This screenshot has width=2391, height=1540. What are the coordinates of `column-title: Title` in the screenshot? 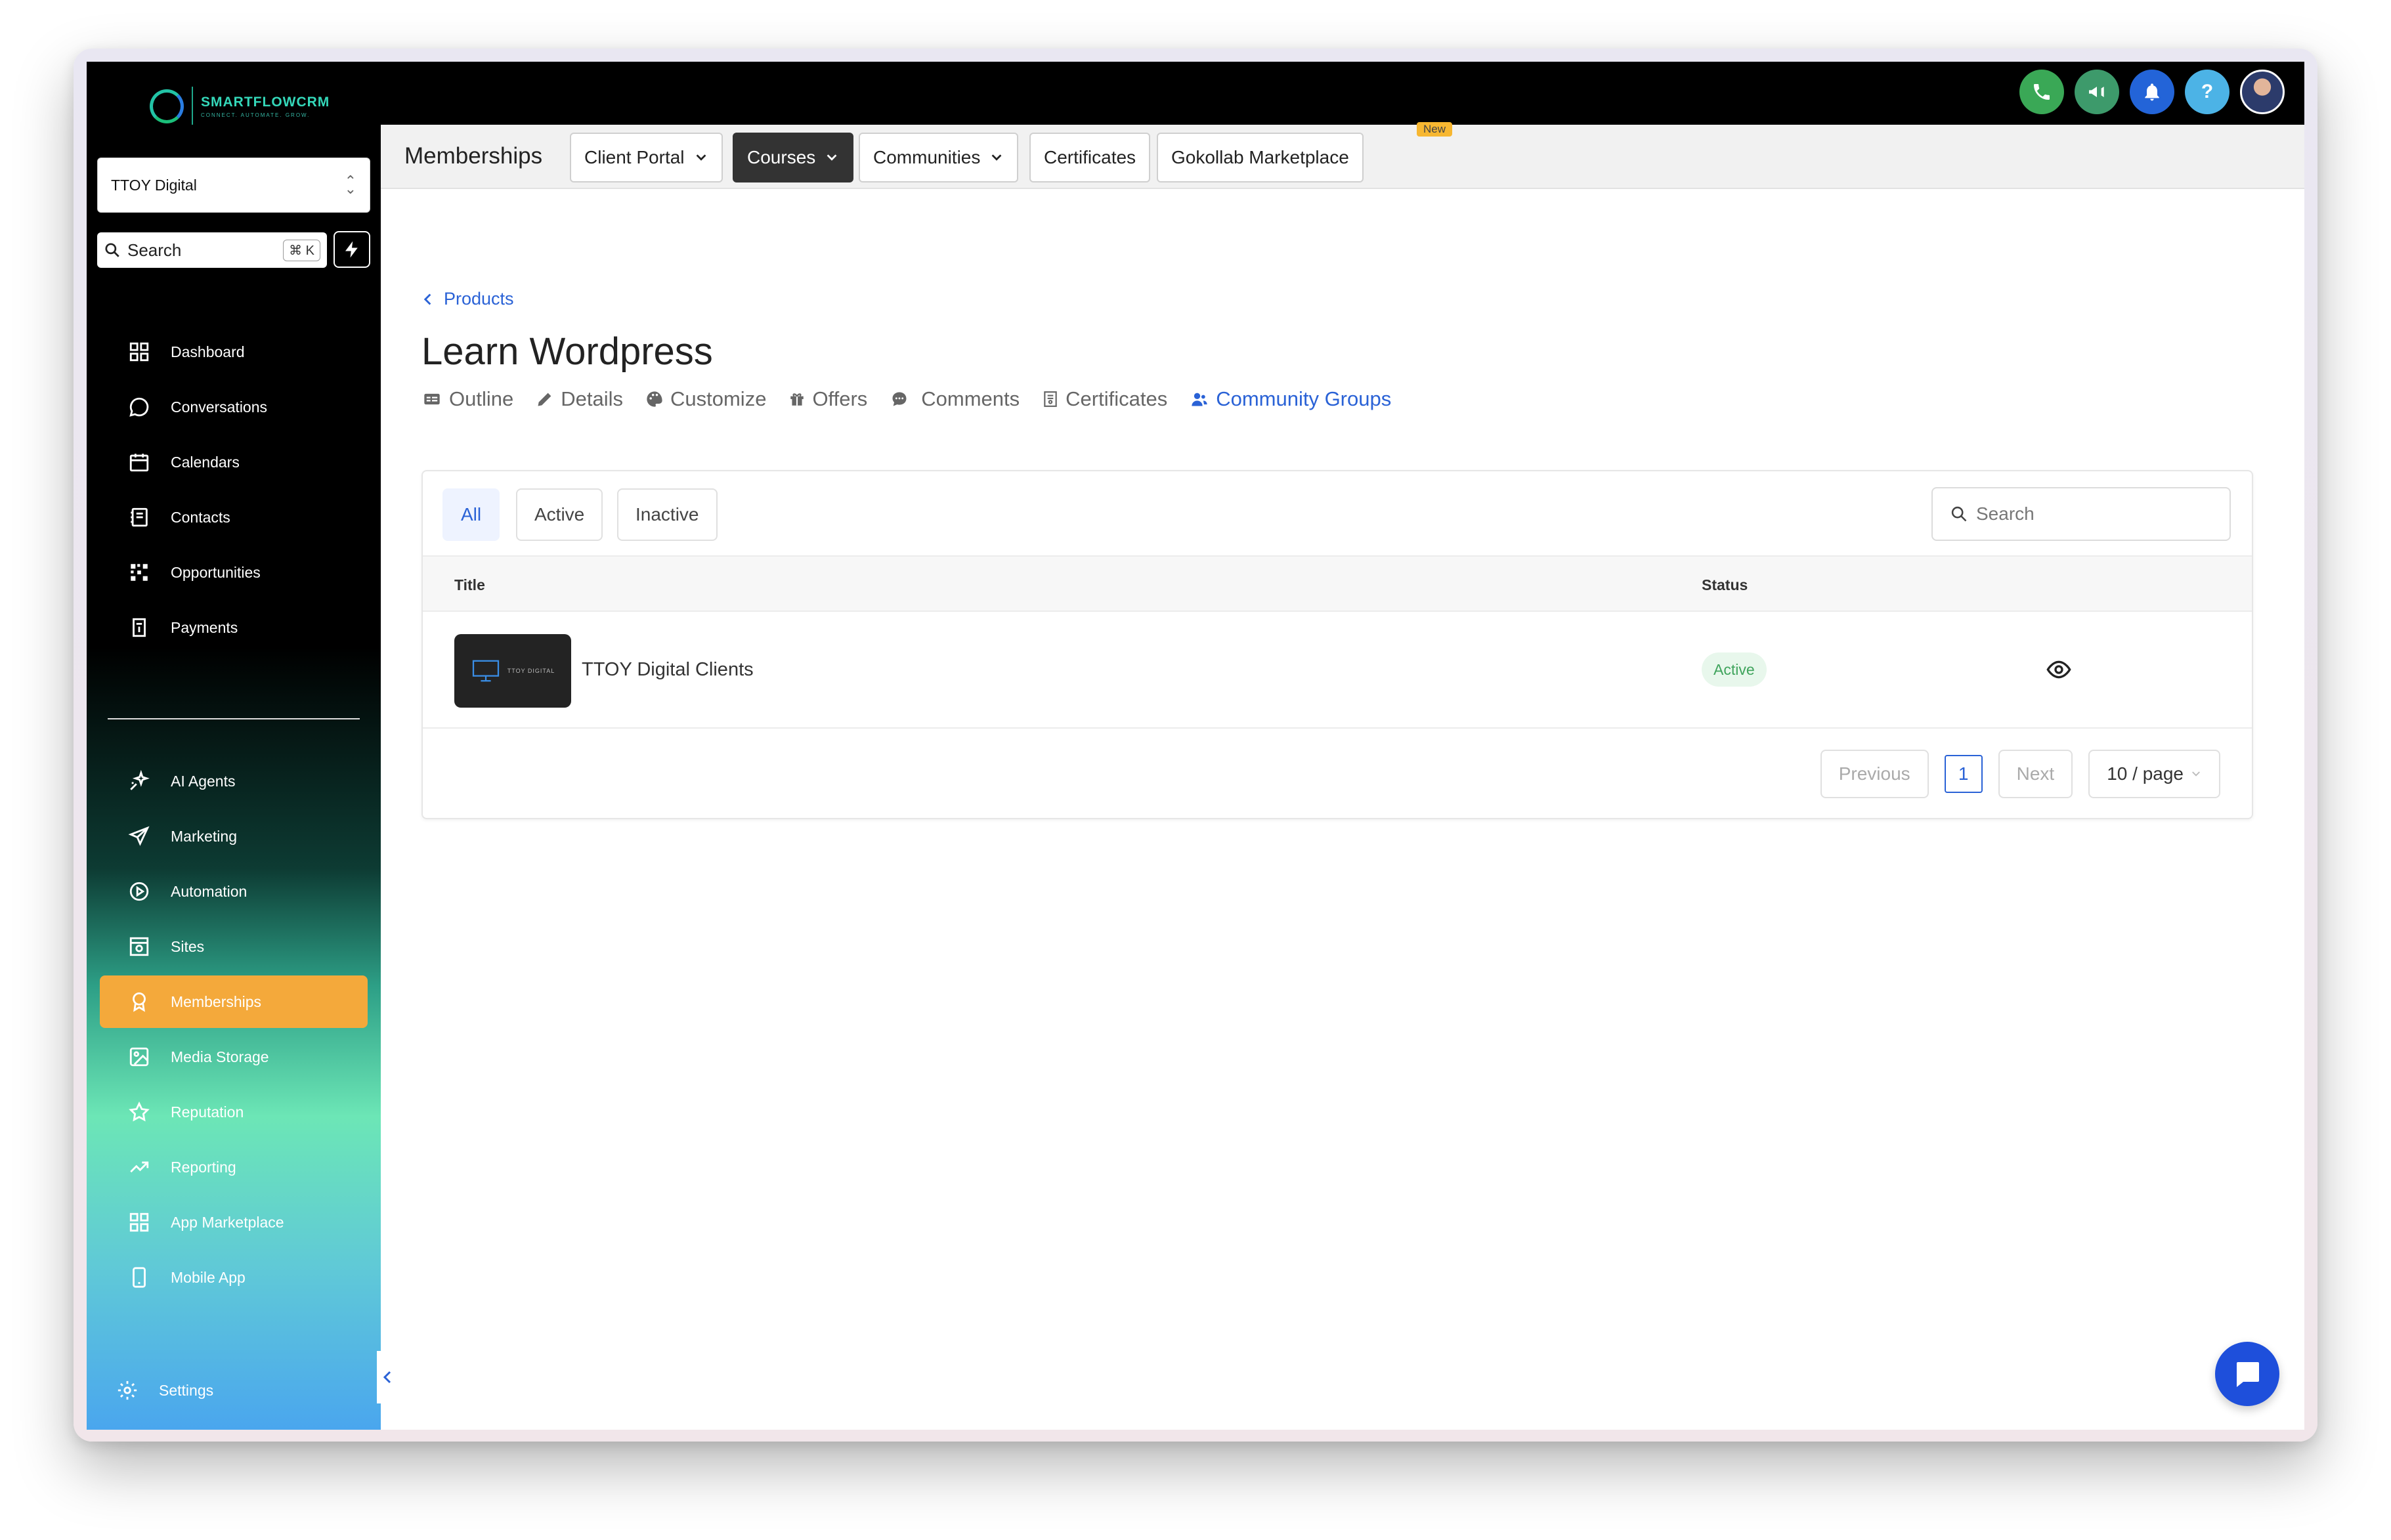 It's located at (469, 584).